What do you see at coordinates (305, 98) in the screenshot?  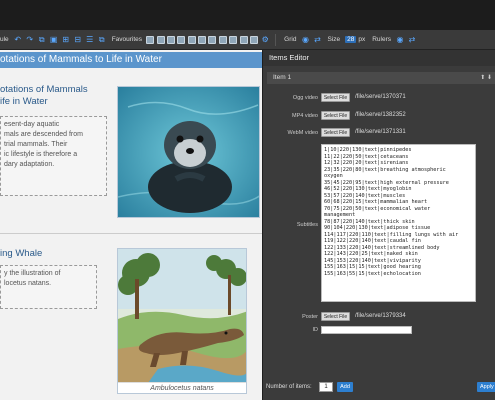 I see `ogg-video-label: Ogg video` at bounding box center [305, 98].